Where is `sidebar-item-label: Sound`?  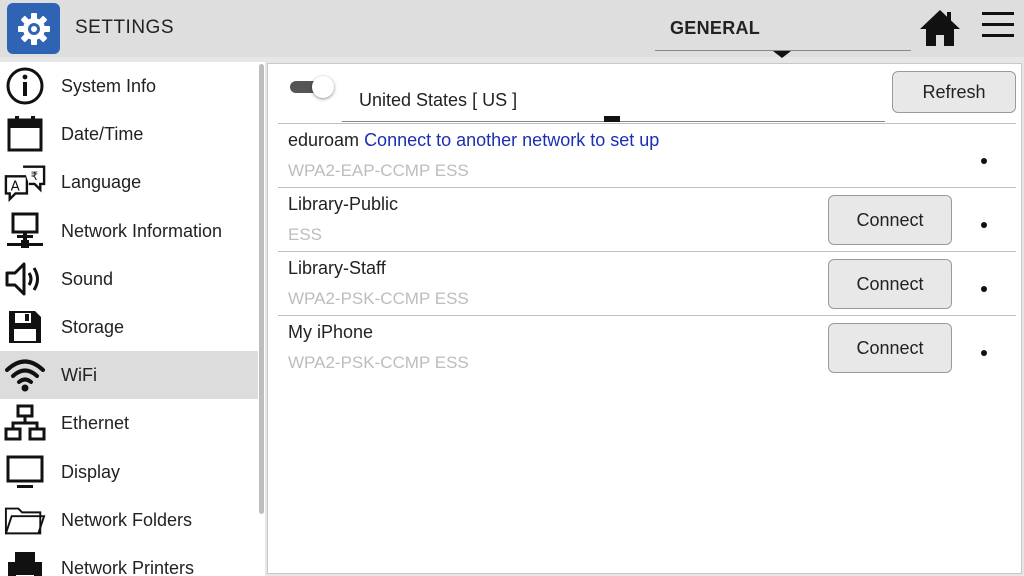 sidebar-item-label: Sound is located at coordinates (87, 278).